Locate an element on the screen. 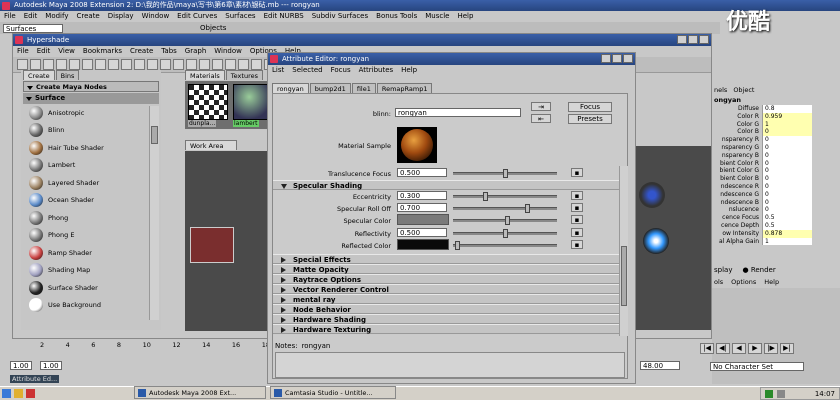 The image size is (840, 400). eccentricity-slider is located at coordinates (505, 196).